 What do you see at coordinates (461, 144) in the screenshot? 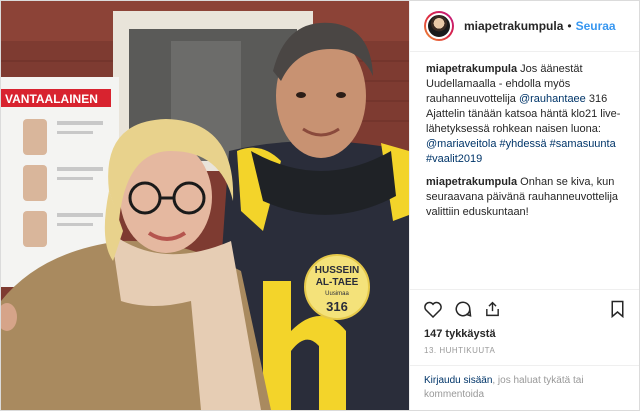
I see `mention-link-2: @mariaveitola` at bounding box center [461, 144].